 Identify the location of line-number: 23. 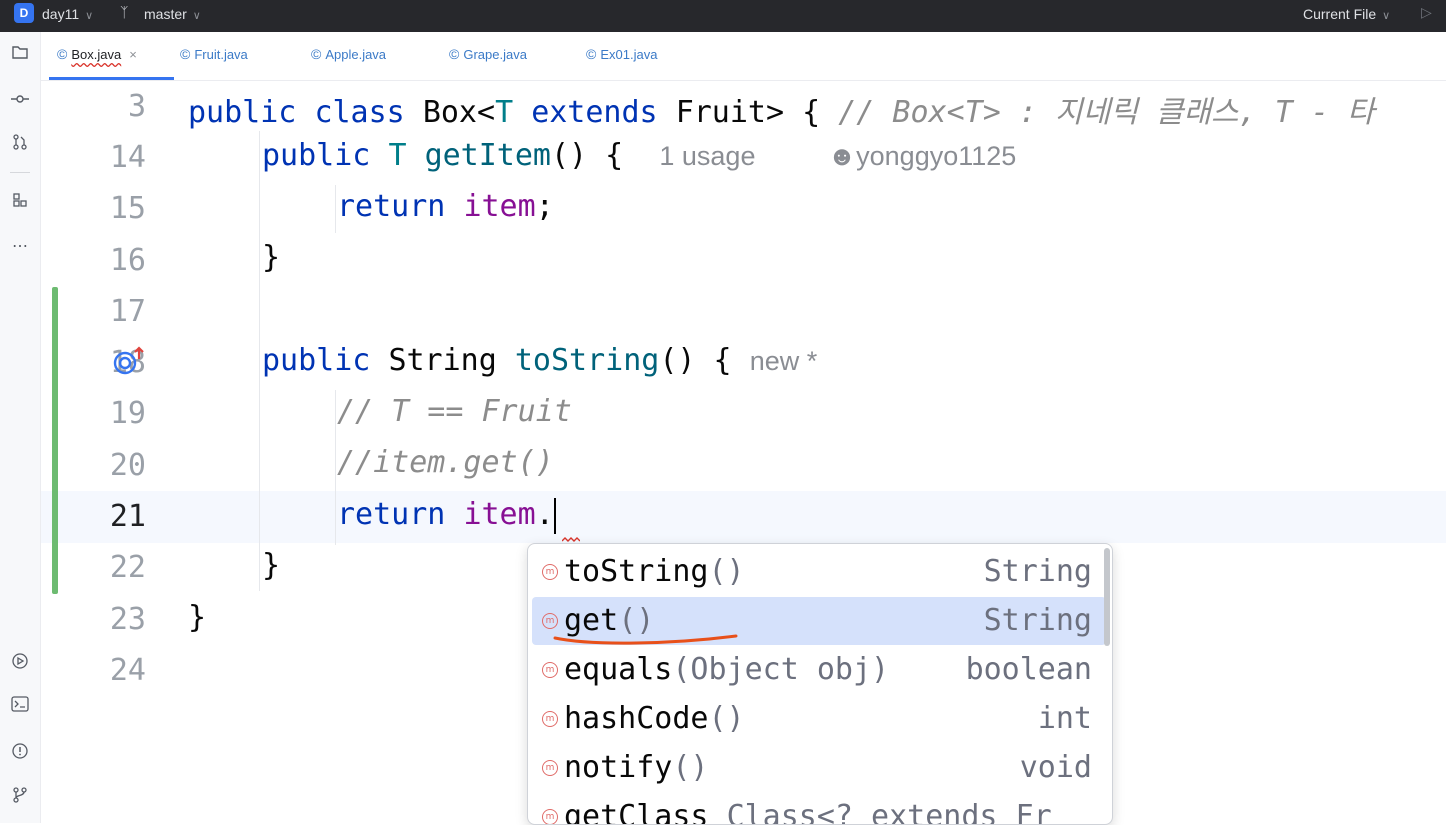
(127, 619).